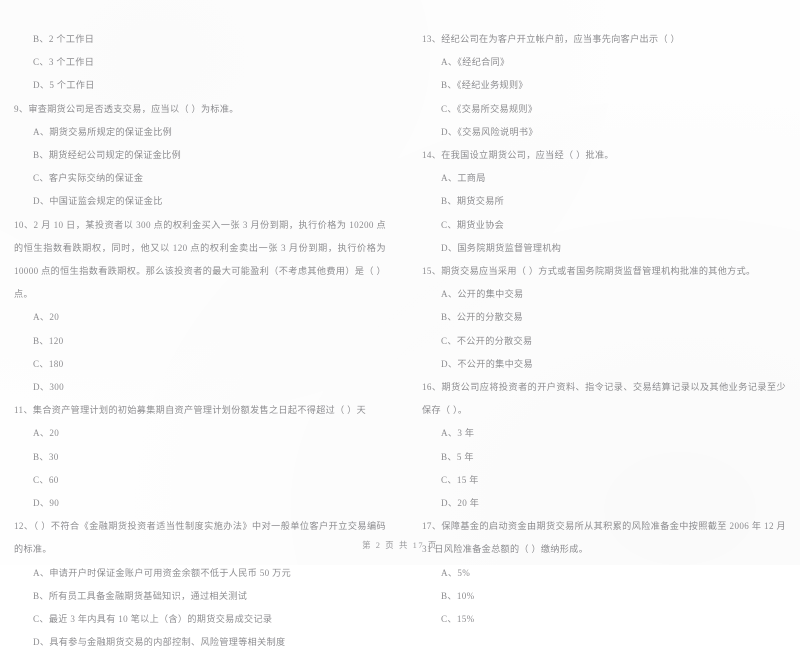 This screenshot has height=654, width=800. Describe the element at coordinates (159, 642) in the screenshot. I see `answer-option: D、具有参与金融期货交易的内部控制、风险管理等相关制度` at that location.